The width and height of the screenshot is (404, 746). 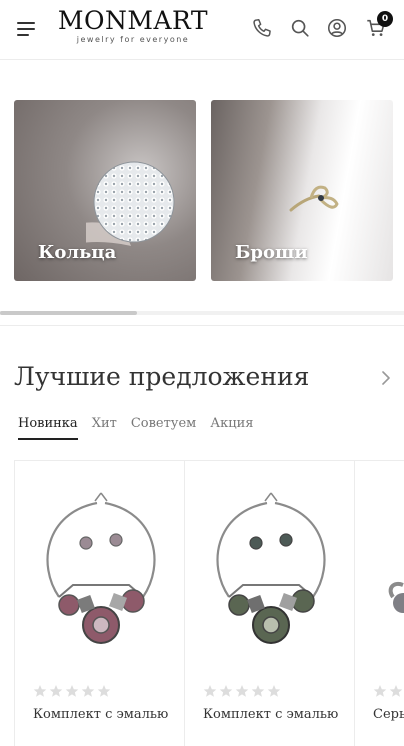 I want to click on cart-icon: 0, so click(x=379, y=25).